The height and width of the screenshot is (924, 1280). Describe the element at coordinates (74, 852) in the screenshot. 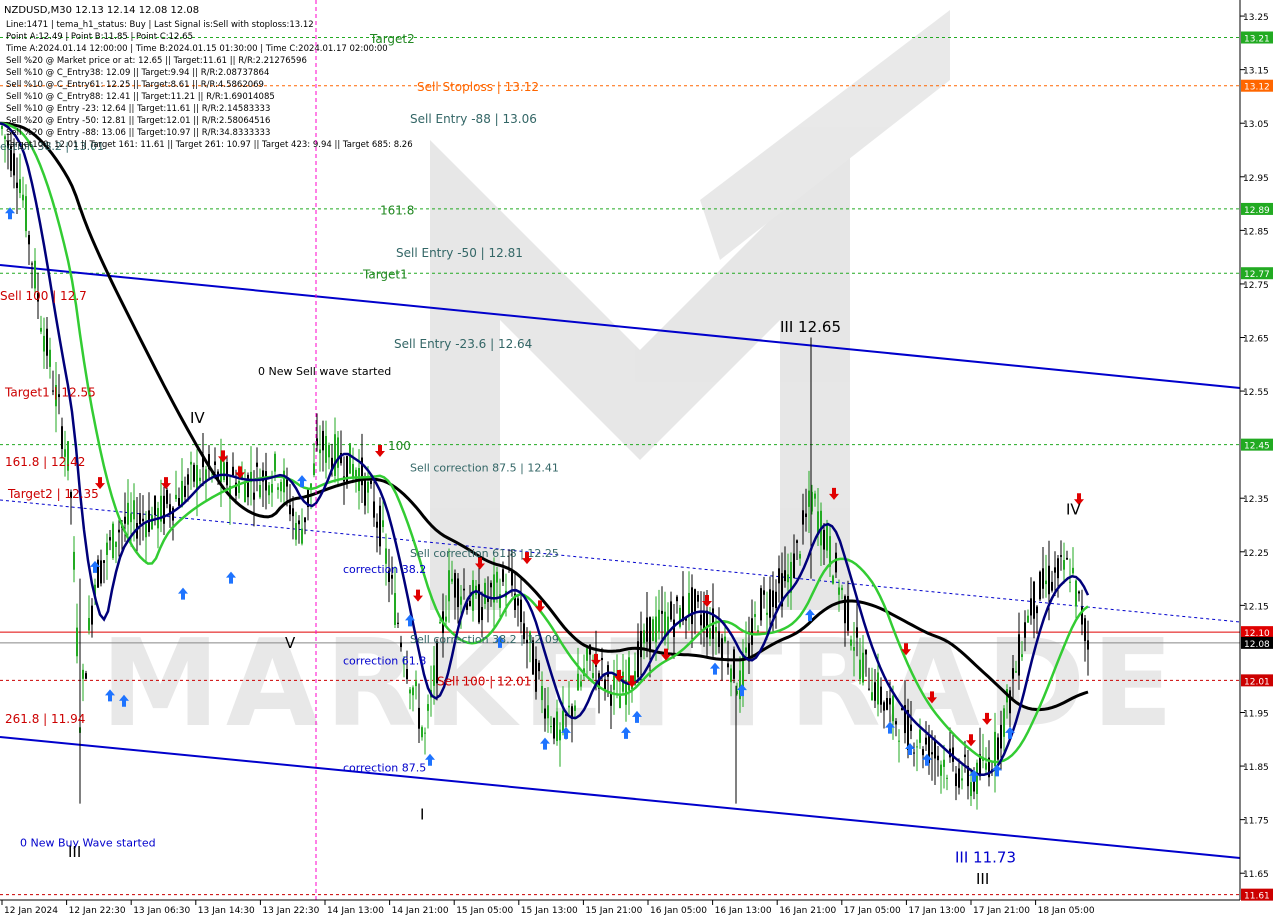

I see `wave-label: III` at that location.